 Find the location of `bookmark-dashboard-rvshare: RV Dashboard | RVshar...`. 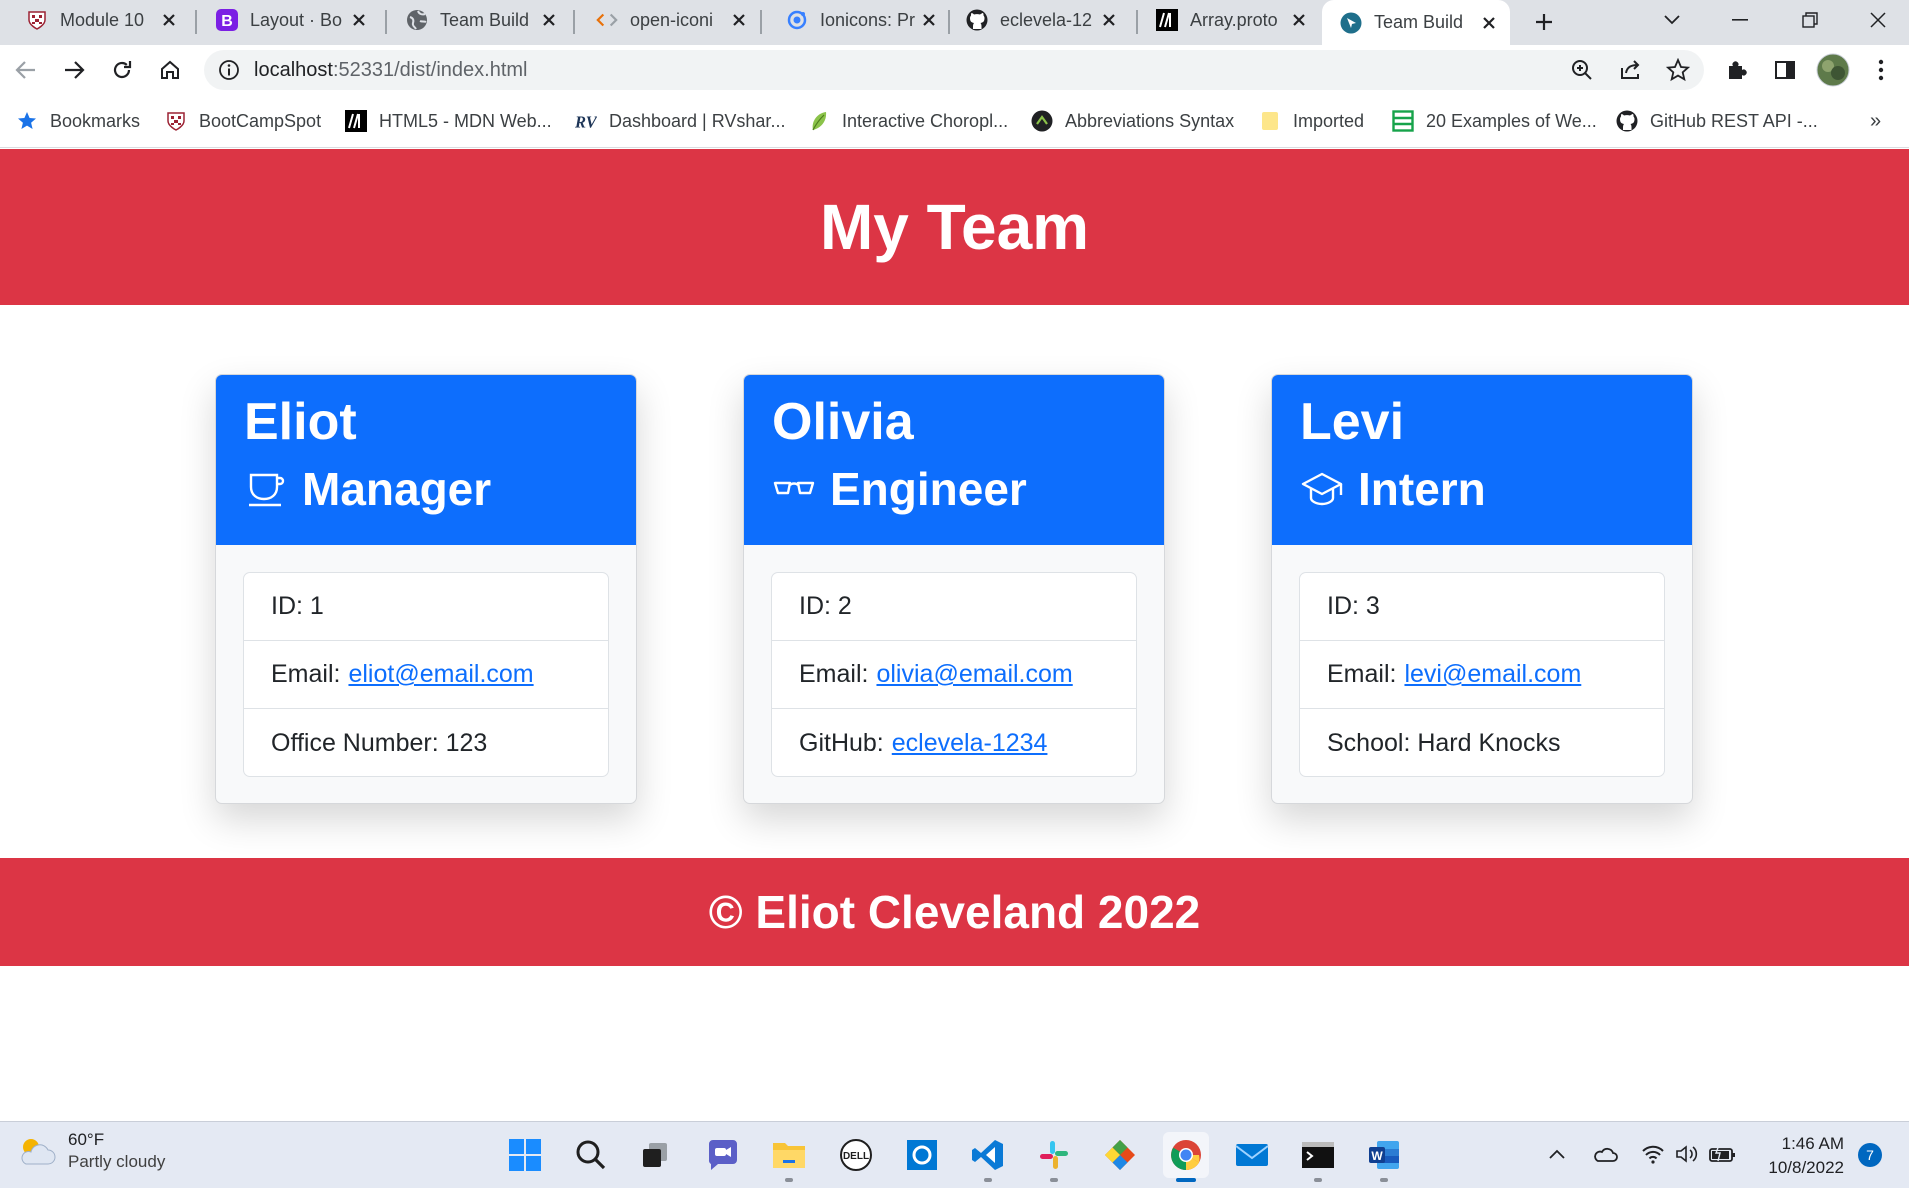

bookmark-dashboard-rvshare: RV Dashboard | RVshar... is located at coordinates (680, 121).